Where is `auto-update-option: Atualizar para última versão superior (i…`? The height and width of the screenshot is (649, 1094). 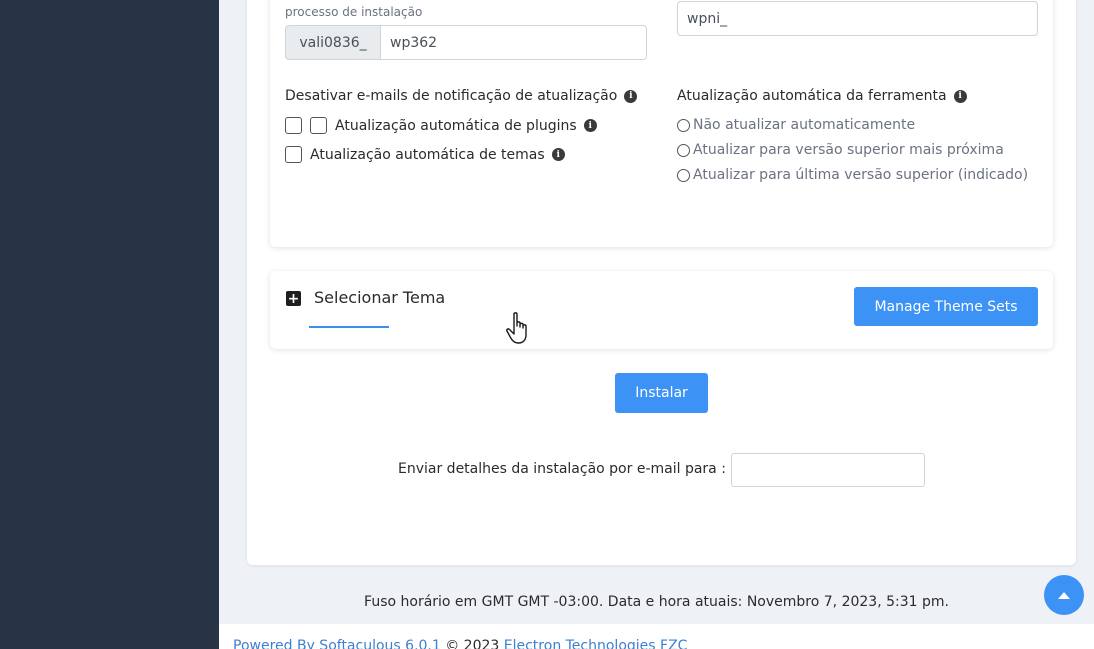 auto-update-option: Atualizar para última versão superior (i… is located at coordinates (852, 175).